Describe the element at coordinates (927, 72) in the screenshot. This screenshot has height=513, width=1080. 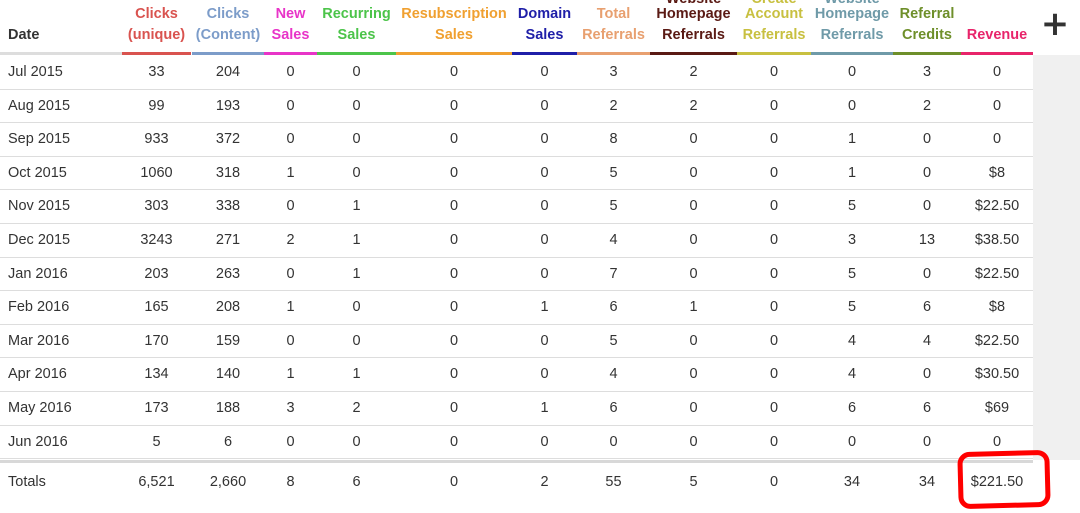
I see `cell-ref_cred: 3` at that location.